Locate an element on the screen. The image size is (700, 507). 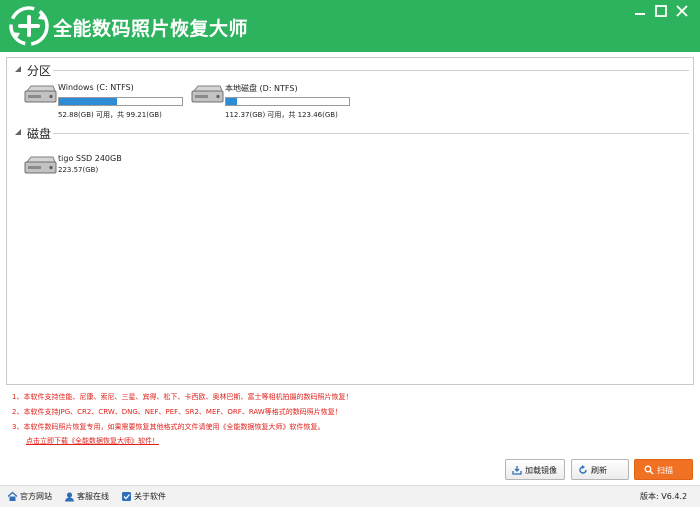
partition-group-header: 分区 is located at coordinates (350, 70).